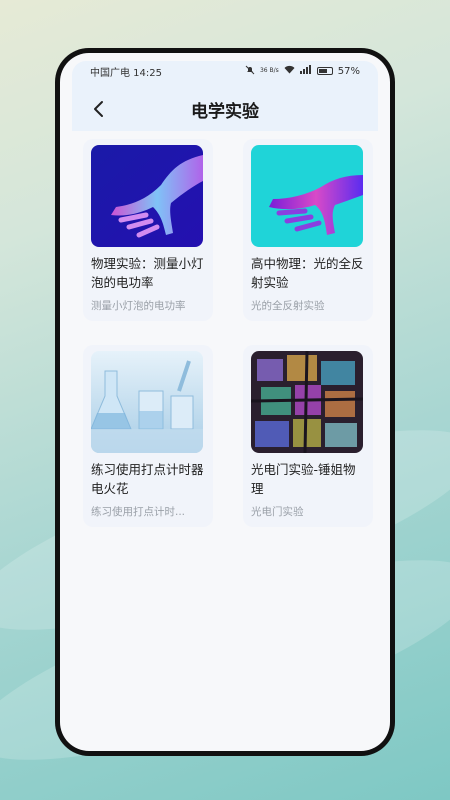 Image resolution: width=450 pixels, height=800 pixels. I want to click on card-title: 物理实验：测量小灯泡的电功率, so click(147, 273).